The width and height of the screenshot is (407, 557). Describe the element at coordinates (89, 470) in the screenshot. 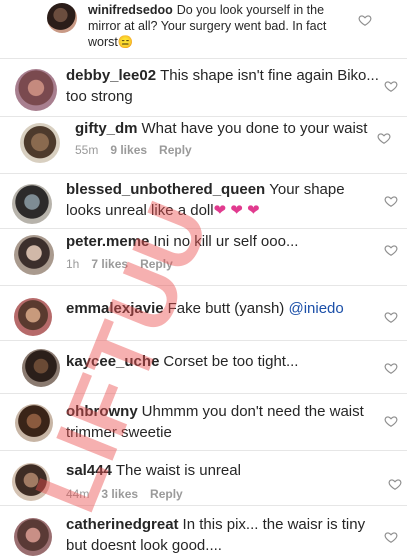

I see `comment-username: sal444` at that location.